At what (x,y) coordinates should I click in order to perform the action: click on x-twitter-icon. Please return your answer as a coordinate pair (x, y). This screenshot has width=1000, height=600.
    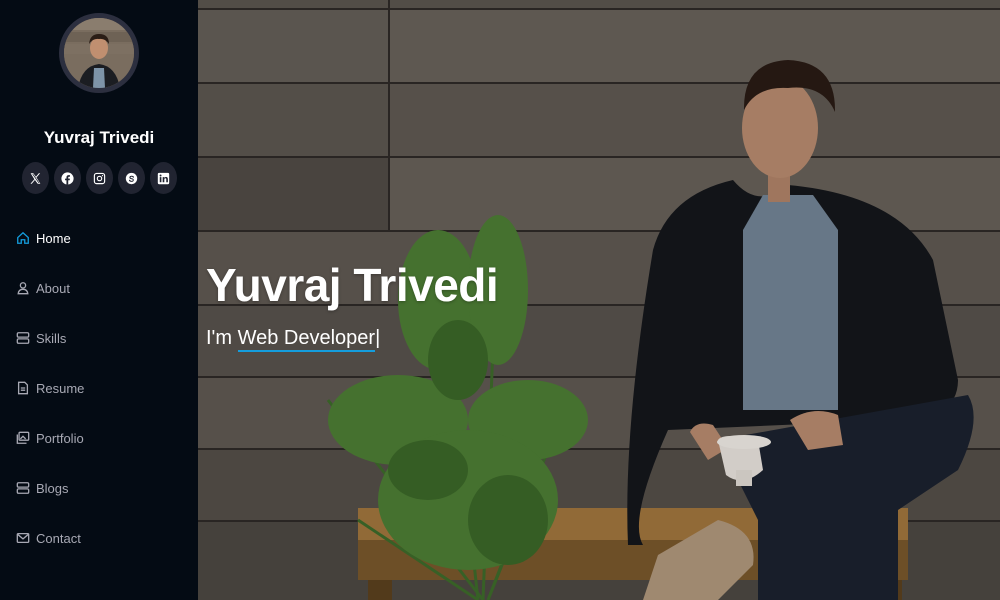
    Looking at the image, I should click on (35, 178).